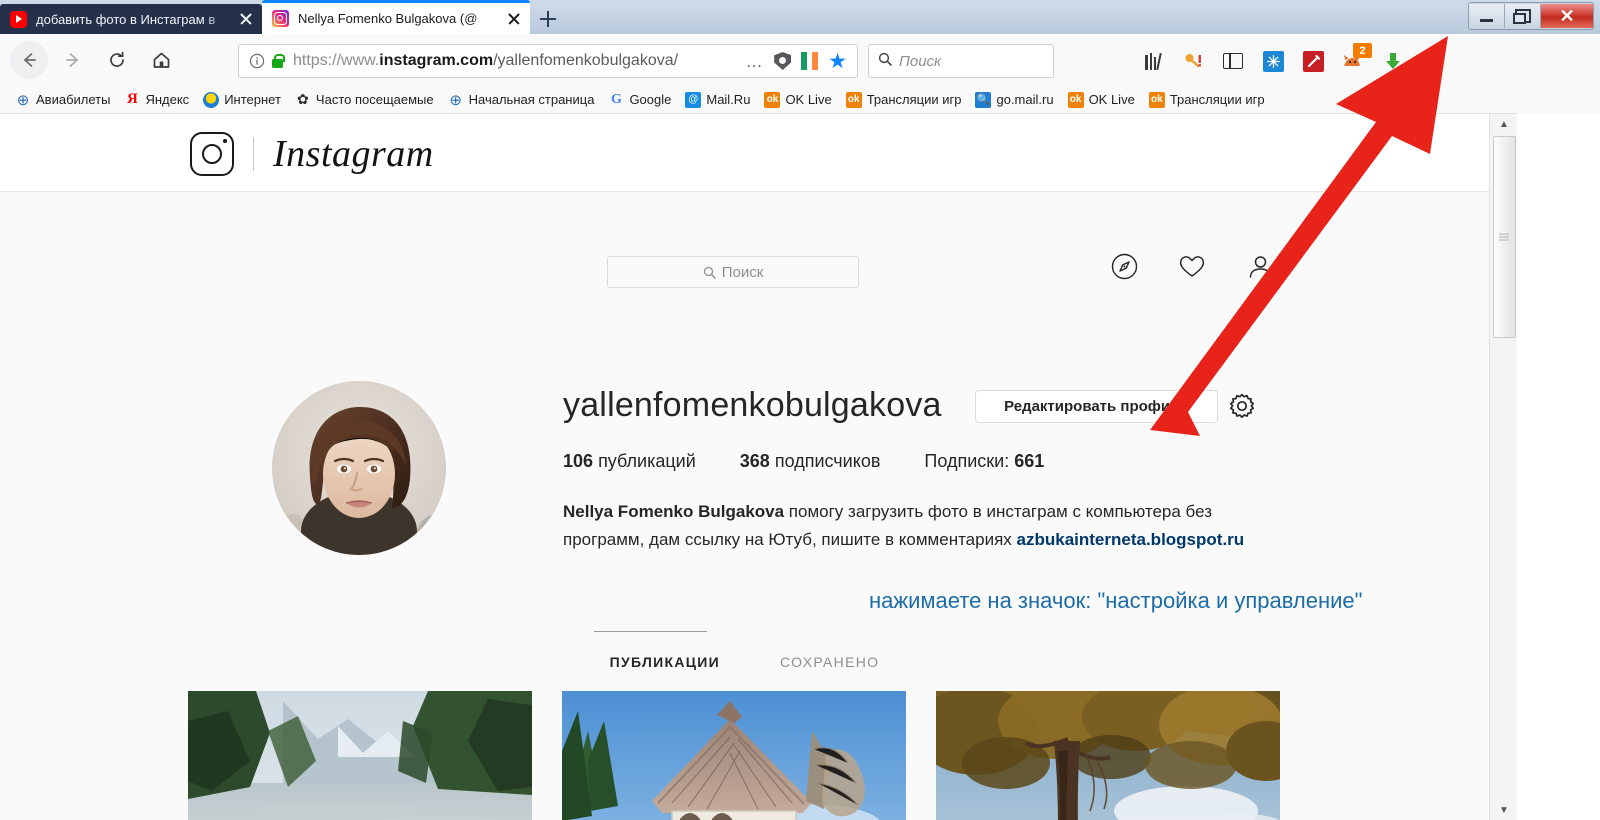 The width and height of the screenshot is (1600, 820). Describe the element at coordinates (744, 662) in the screenshot. I see `profile-tabs: ПУБЛИКАЦИИ СОХРАНЕНО` at that location.